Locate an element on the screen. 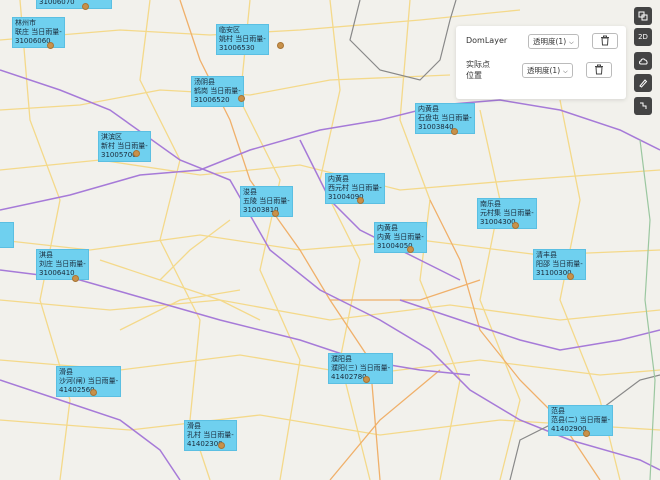 This screenshot has width=660, height=480. station-label-partial is located at coordinates (7, 235).